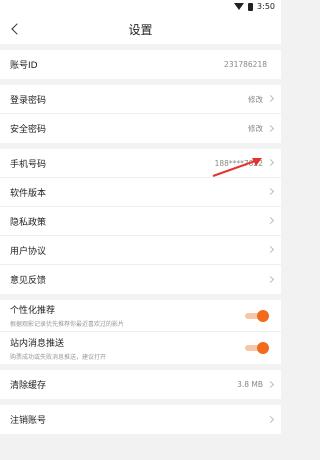 This screenshot has height=460, width=320. I want to click on phone-number-value: 188****7822, so click(238, 163).